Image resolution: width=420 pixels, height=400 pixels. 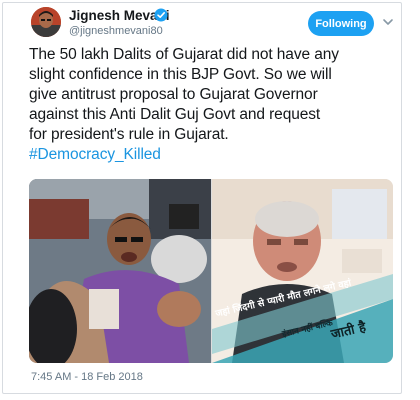 What do you see at coordinates (341, 23) in the screenshot?
I see `following-button: Following` at bounding box center [341, 23].